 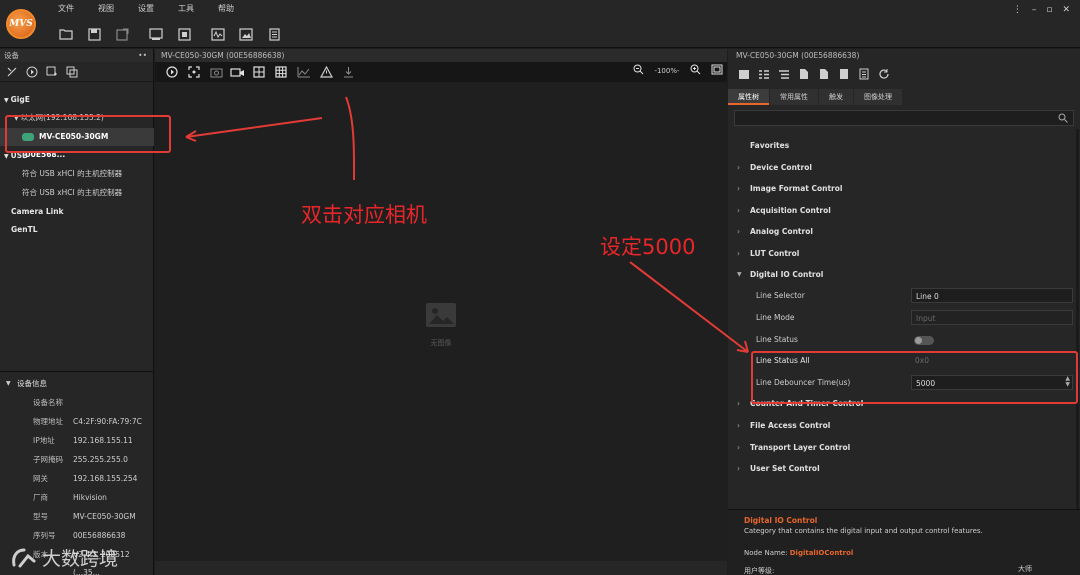 I want to click on ip-config-icon, so click(x=12, y=72).